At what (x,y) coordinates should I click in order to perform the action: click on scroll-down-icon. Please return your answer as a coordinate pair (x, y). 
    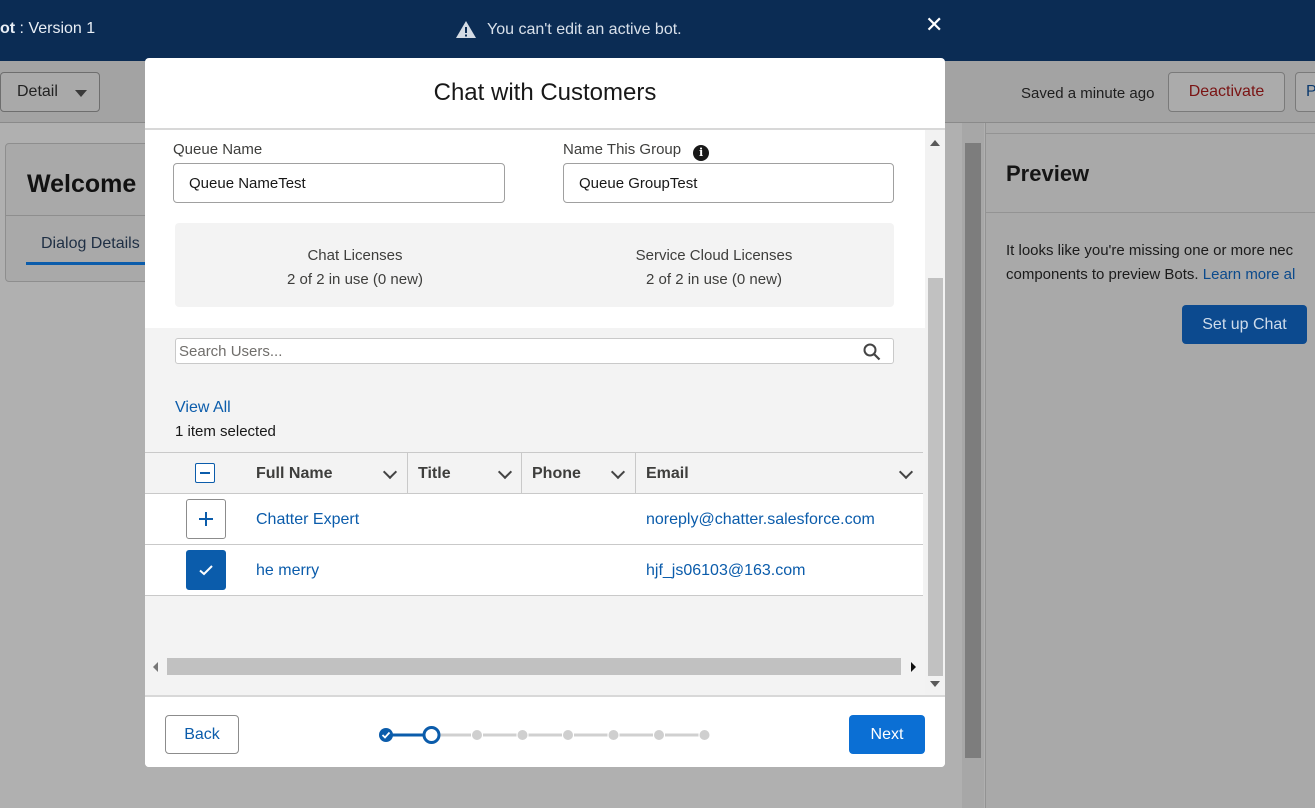
    Looking at the image, I should click on (935, 684).